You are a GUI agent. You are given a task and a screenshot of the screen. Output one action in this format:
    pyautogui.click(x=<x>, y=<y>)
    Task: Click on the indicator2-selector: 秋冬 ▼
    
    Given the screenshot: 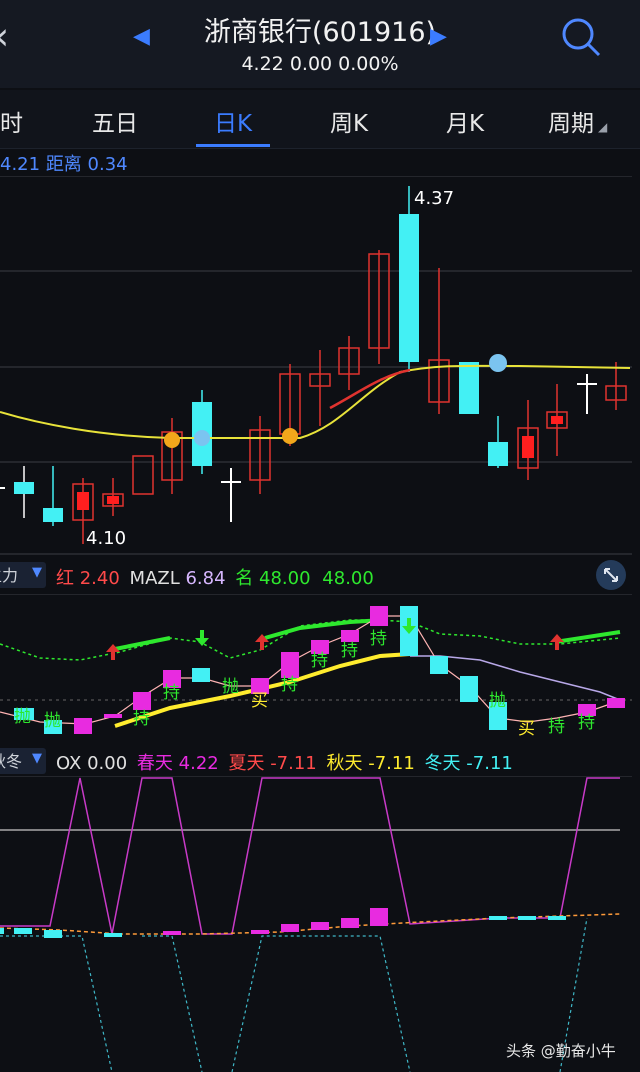 What is the action you would take?
    pyautogui.click(x=23, y=761)
    